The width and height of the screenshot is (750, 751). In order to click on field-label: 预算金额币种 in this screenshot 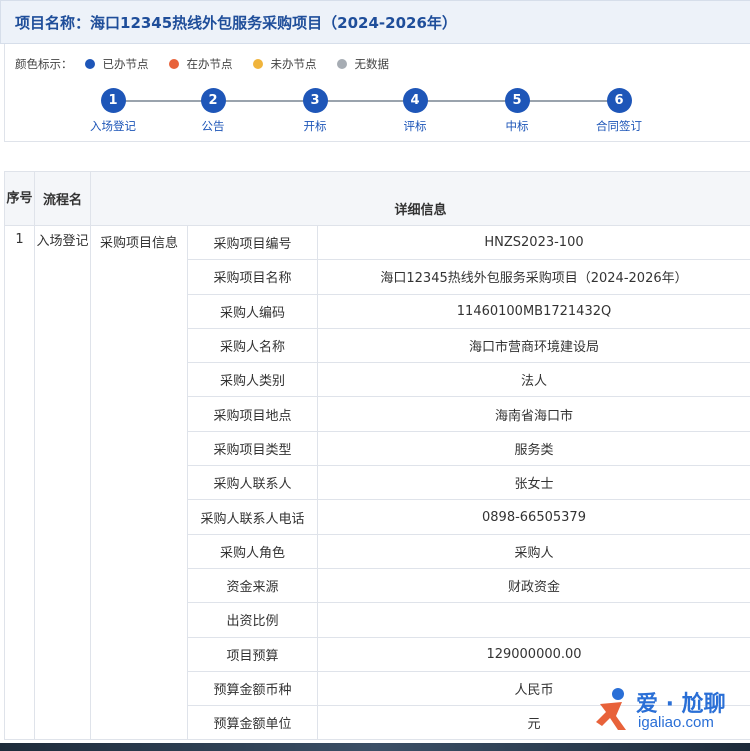, I will do `click(252, 688)`.